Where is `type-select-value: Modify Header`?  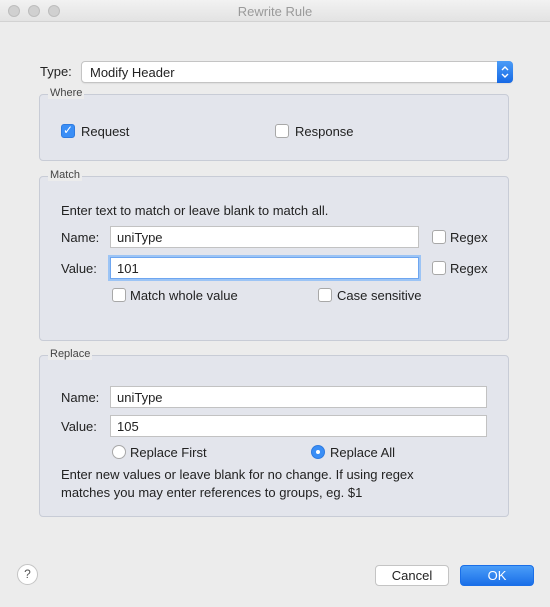
type-select-value: Modify Header is located at coordinates (132, 72).